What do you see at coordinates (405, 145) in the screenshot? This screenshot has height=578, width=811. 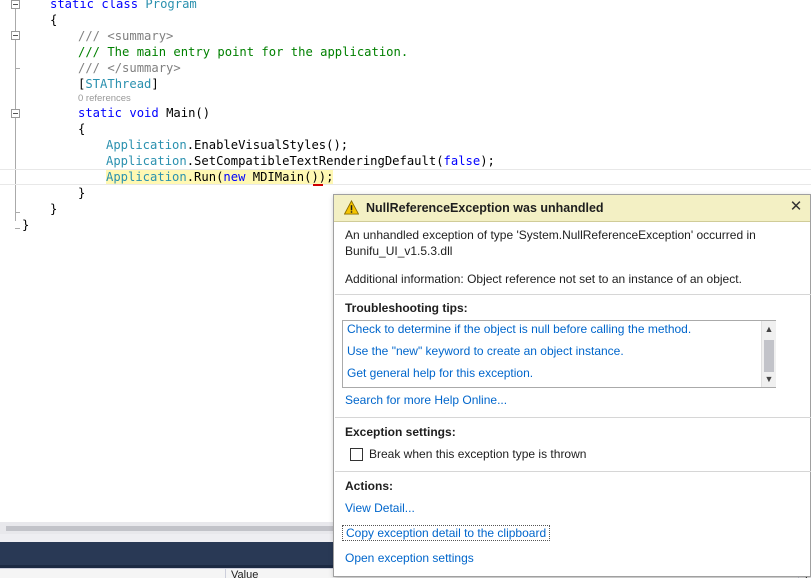 I see `code-line: Application.EnableVisualStyles();` at bounding box center [405, 145].